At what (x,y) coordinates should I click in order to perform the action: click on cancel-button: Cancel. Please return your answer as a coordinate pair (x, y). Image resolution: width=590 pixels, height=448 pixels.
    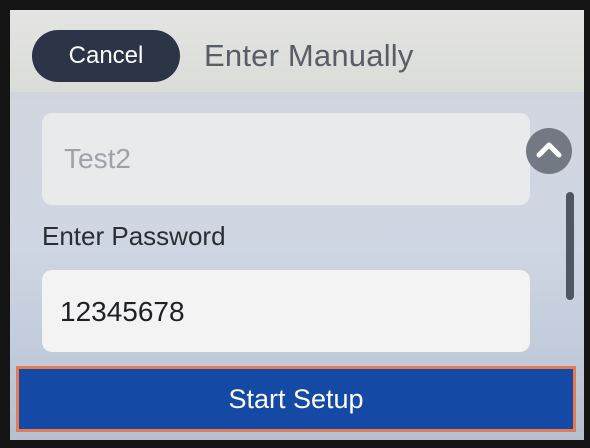
    Looking at the image, I should click on (106, 56).